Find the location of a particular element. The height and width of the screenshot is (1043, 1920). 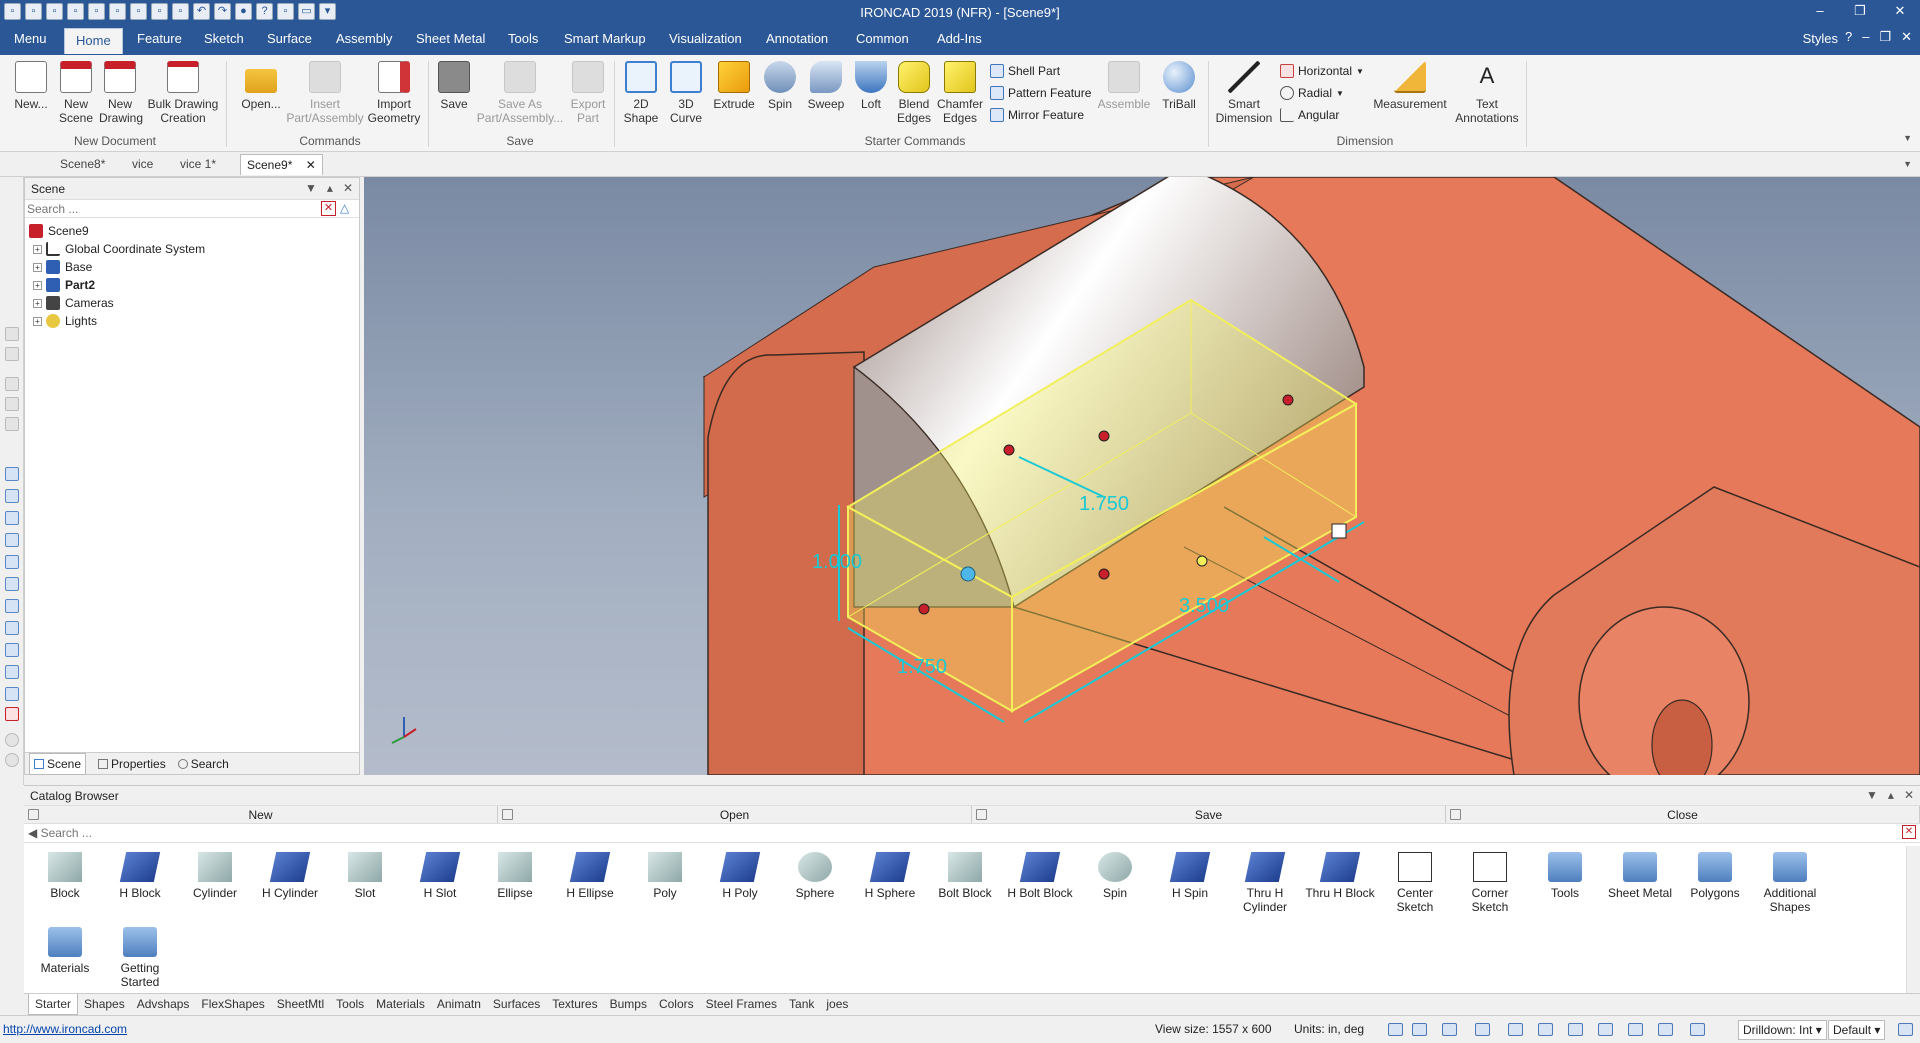

website-link: http://www.ironcad.com is located at coordinates (65, 1029).